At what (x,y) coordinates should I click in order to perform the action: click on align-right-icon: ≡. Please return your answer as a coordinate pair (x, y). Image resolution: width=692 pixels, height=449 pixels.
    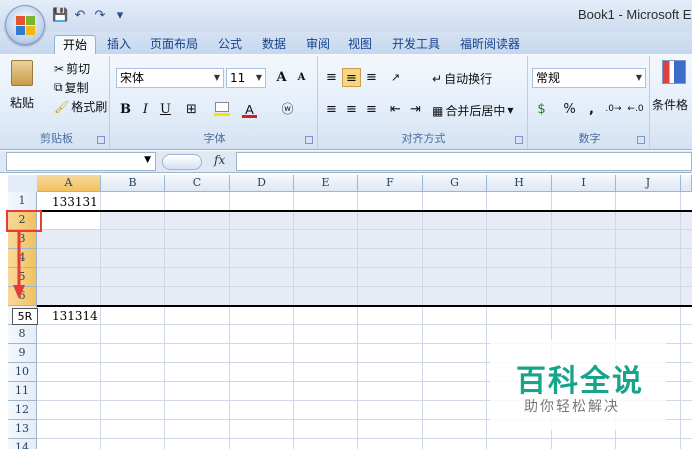
    Looking at the image, I should click on (371, 109).